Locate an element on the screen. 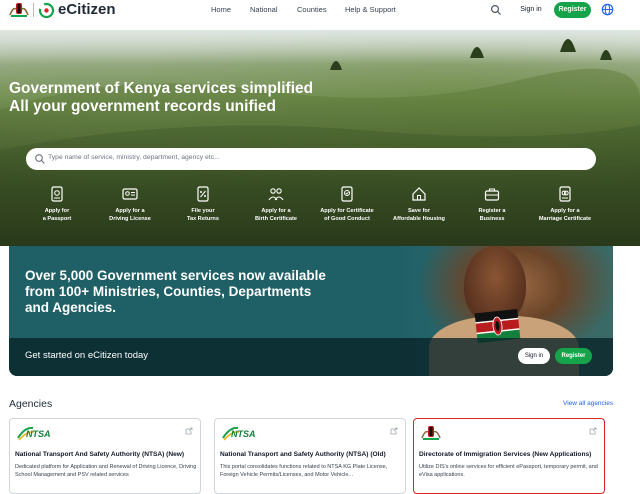  sign-in-button: Sign in is located at coordinates (531, 10).